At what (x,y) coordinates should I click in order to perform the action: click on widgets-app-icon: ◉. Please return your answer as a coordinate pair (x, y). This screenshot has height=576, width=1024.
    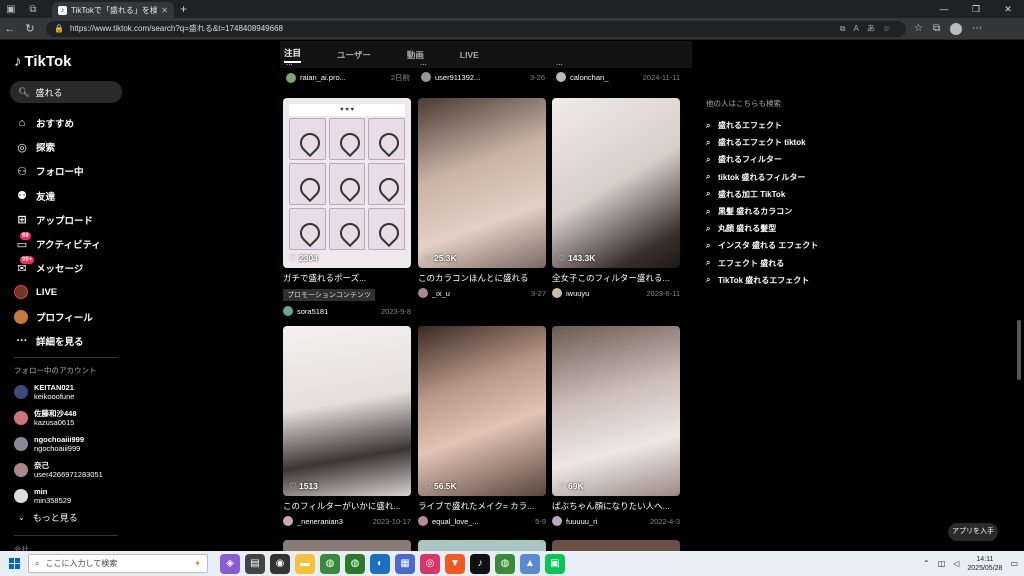
    Looking at the image, I should click on (280, 563).